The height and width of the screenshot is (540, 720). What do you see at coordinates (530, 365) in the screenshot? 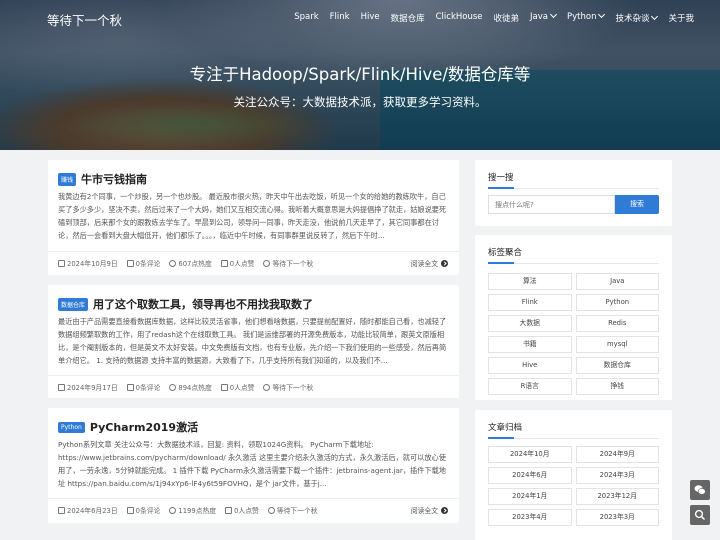
I see `tag-item: Hive` at bounding box center [530, 365].